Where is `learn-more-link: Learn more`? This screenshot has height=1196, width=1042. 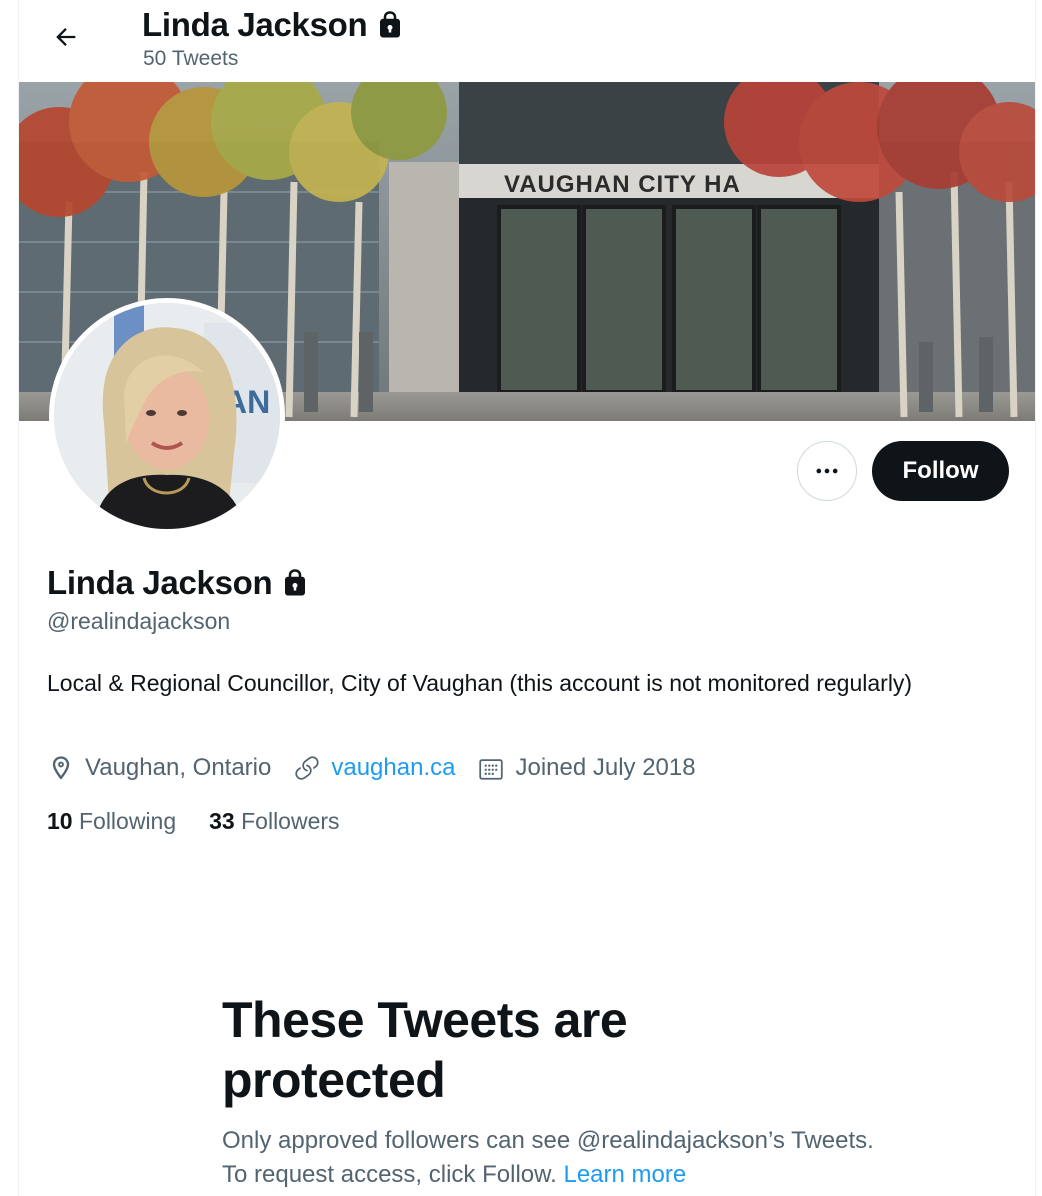
learn-more-link: Learn more is located at coordinates (624, 1174).